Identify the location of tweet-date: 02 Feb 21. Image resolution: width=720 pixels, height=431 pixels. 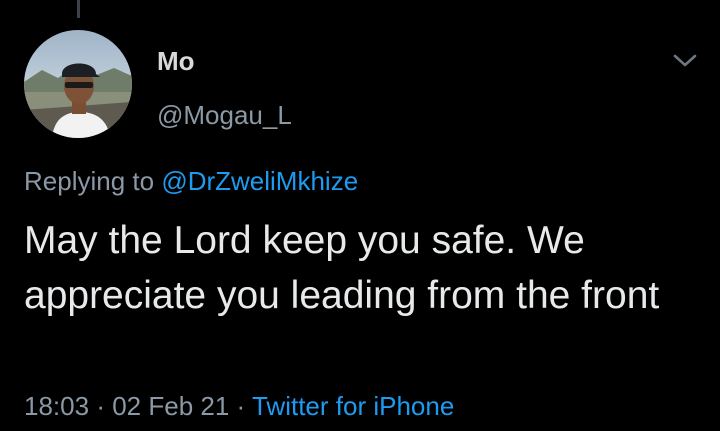
(170, 406).